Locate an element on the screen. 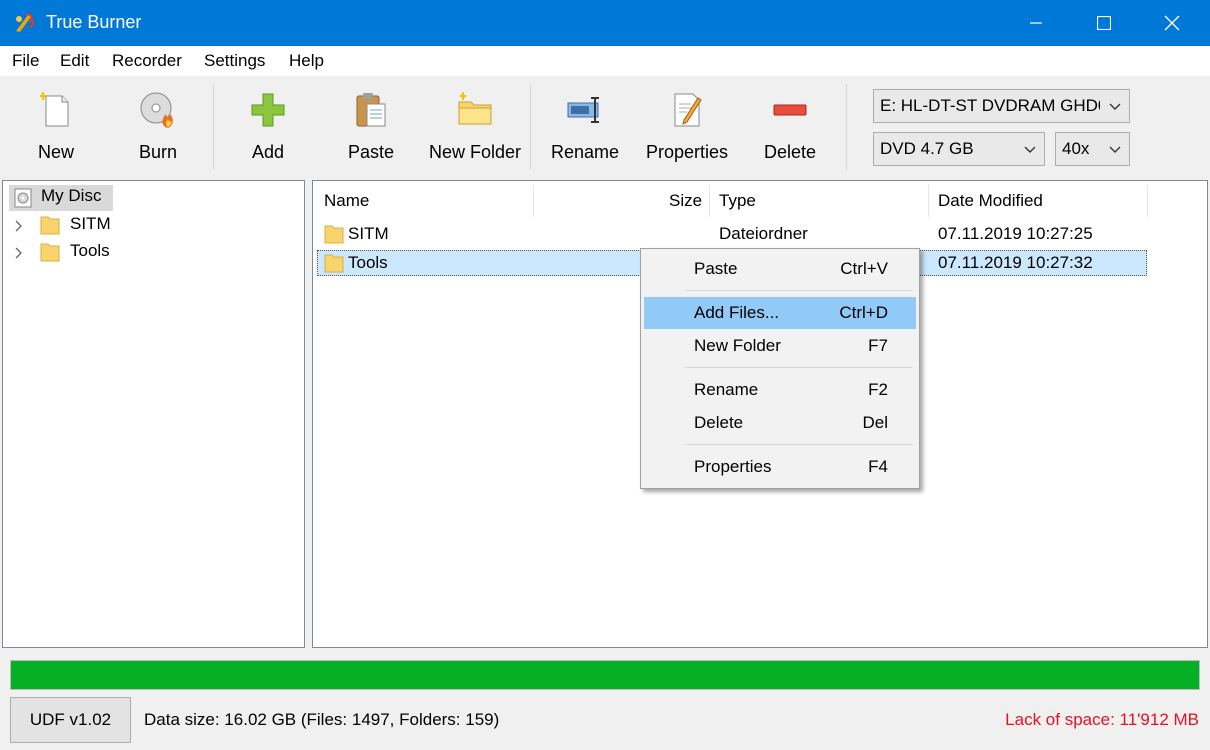  table-row: SITM Dateiordner 07.11.2019 10:27:25 is located at coordinates (732, 234).